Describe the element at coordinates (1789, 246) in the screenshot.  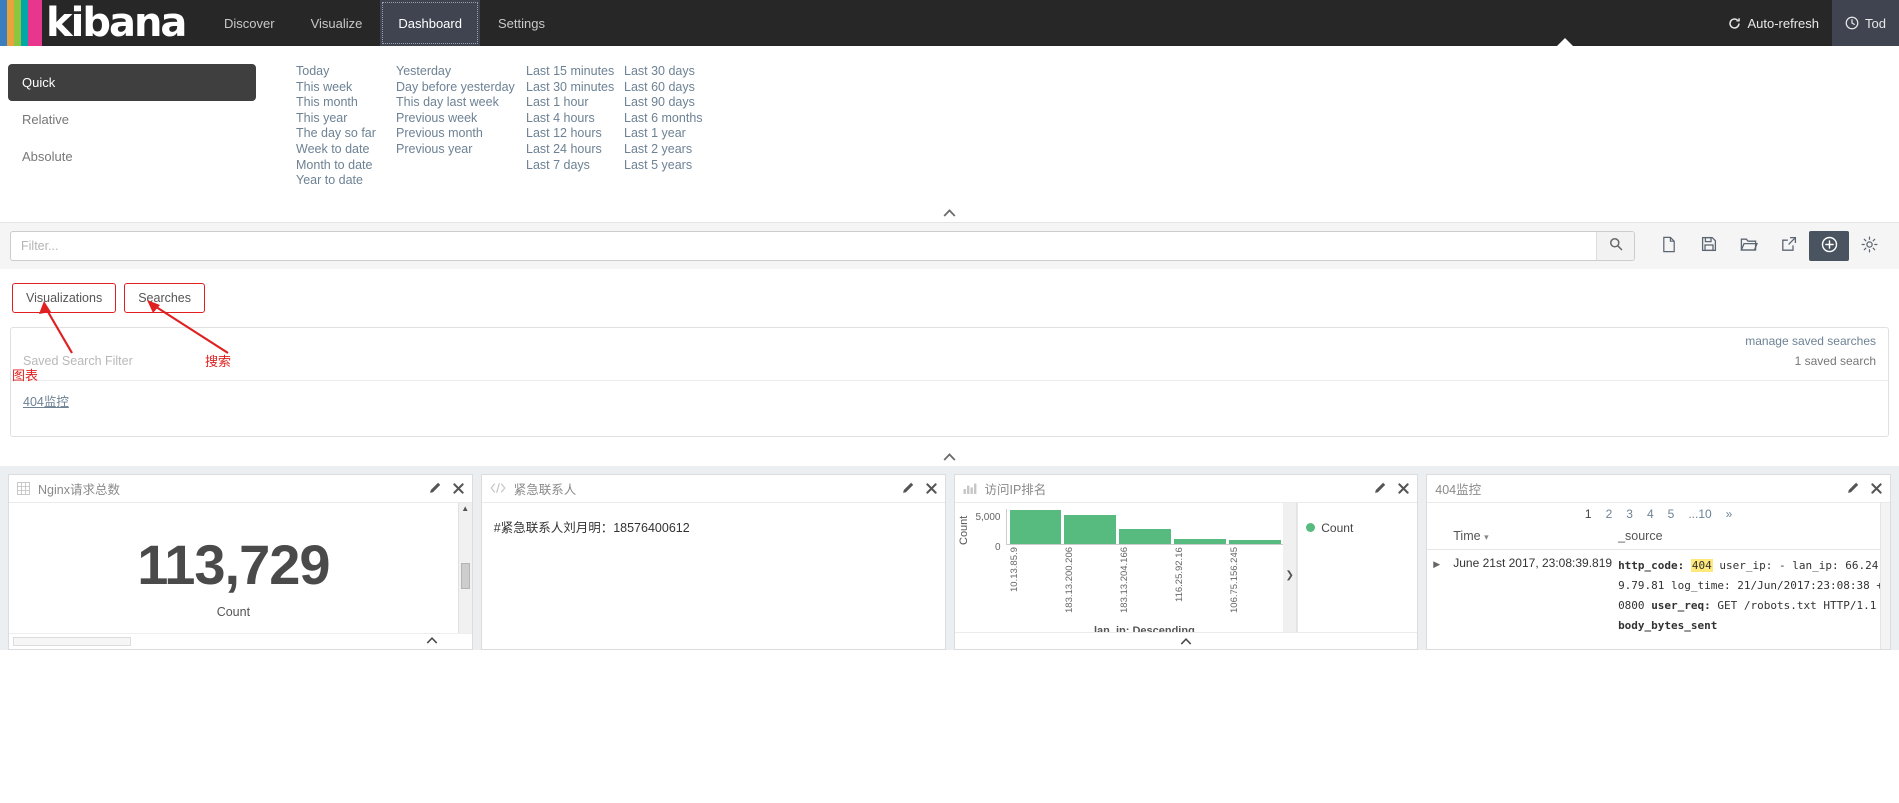
I see `share-dashboard-button` at that location.